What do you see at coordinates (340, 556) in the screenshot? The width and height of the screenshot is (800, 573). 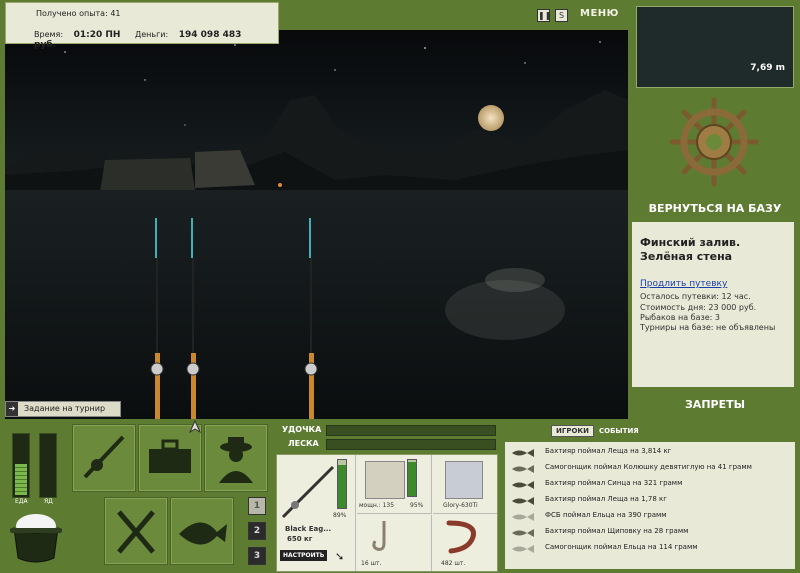 I see `arrow-down-right-icon: ➘` at bounding box center [340, 556].